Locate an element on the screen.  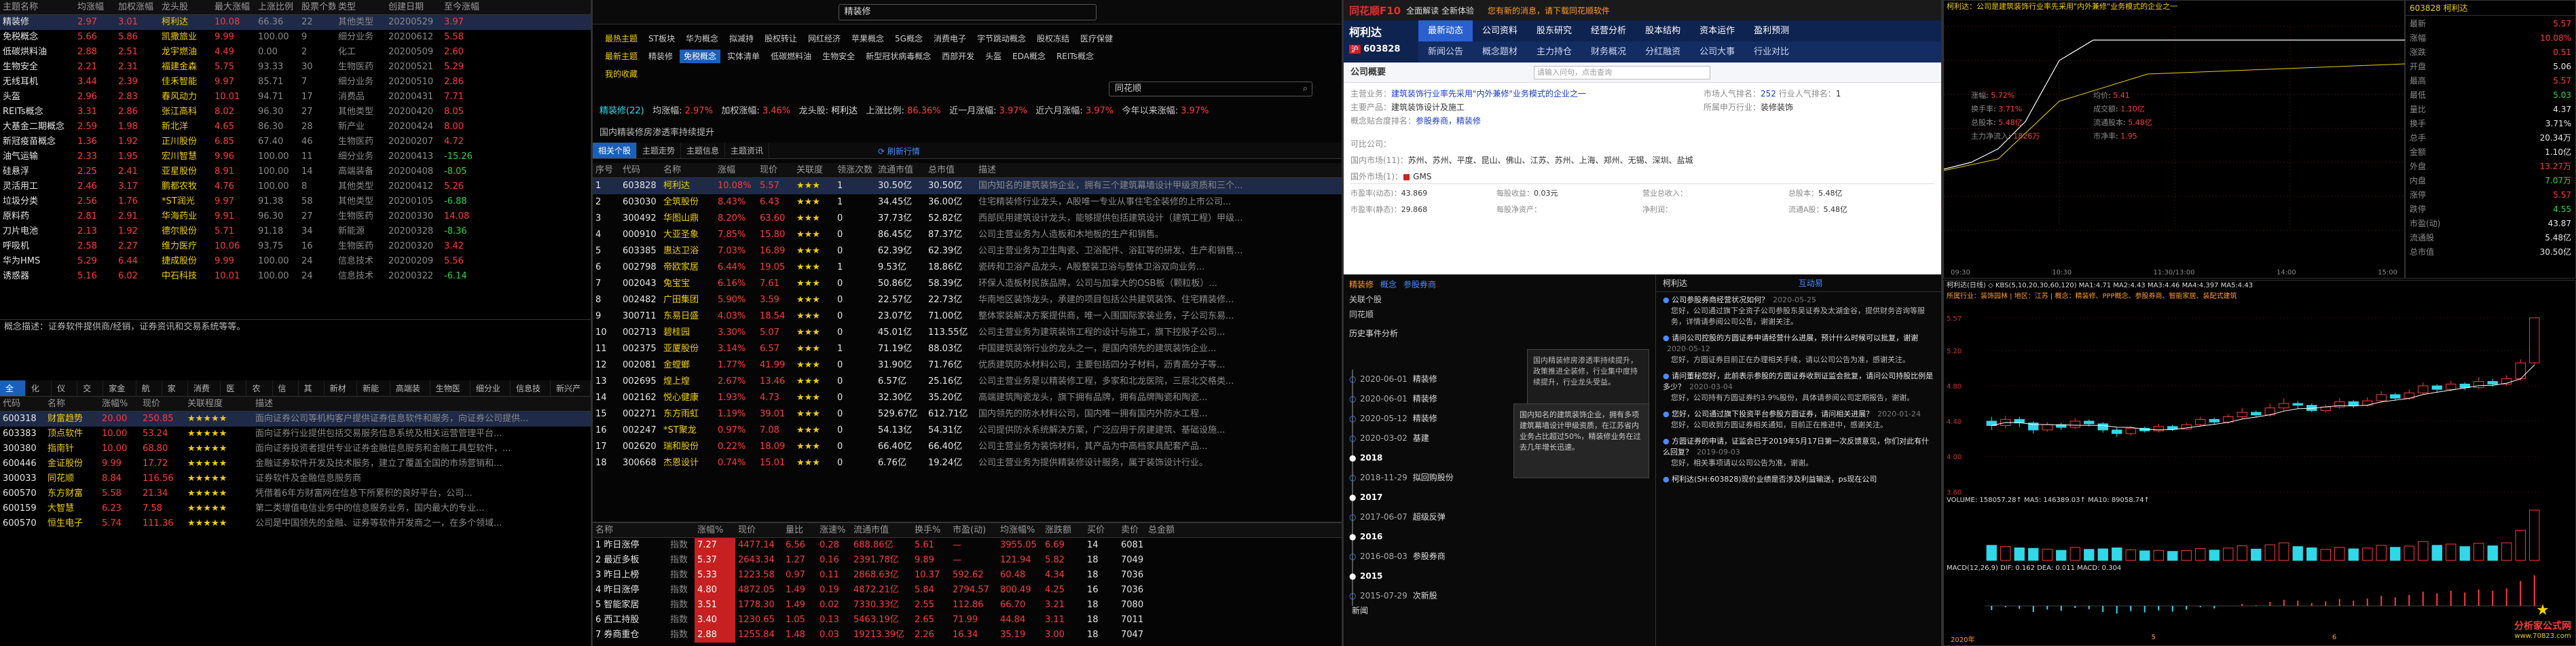
f10-nav-item: 盈利预测 is located at coordinates (1771, 30).